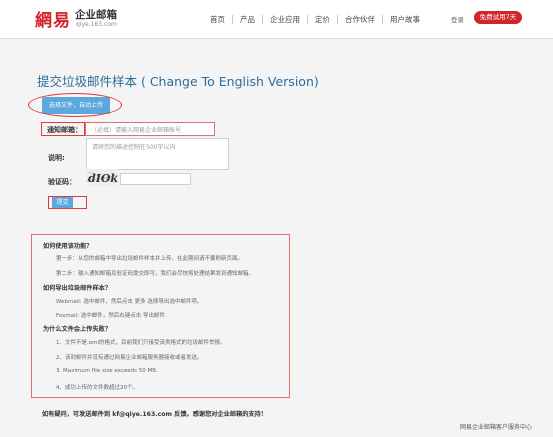  Describe the element at coordinates (157, 154) in the screenshot. I see `description-textarea: 请将您的描述控制在500字以内` at that location.